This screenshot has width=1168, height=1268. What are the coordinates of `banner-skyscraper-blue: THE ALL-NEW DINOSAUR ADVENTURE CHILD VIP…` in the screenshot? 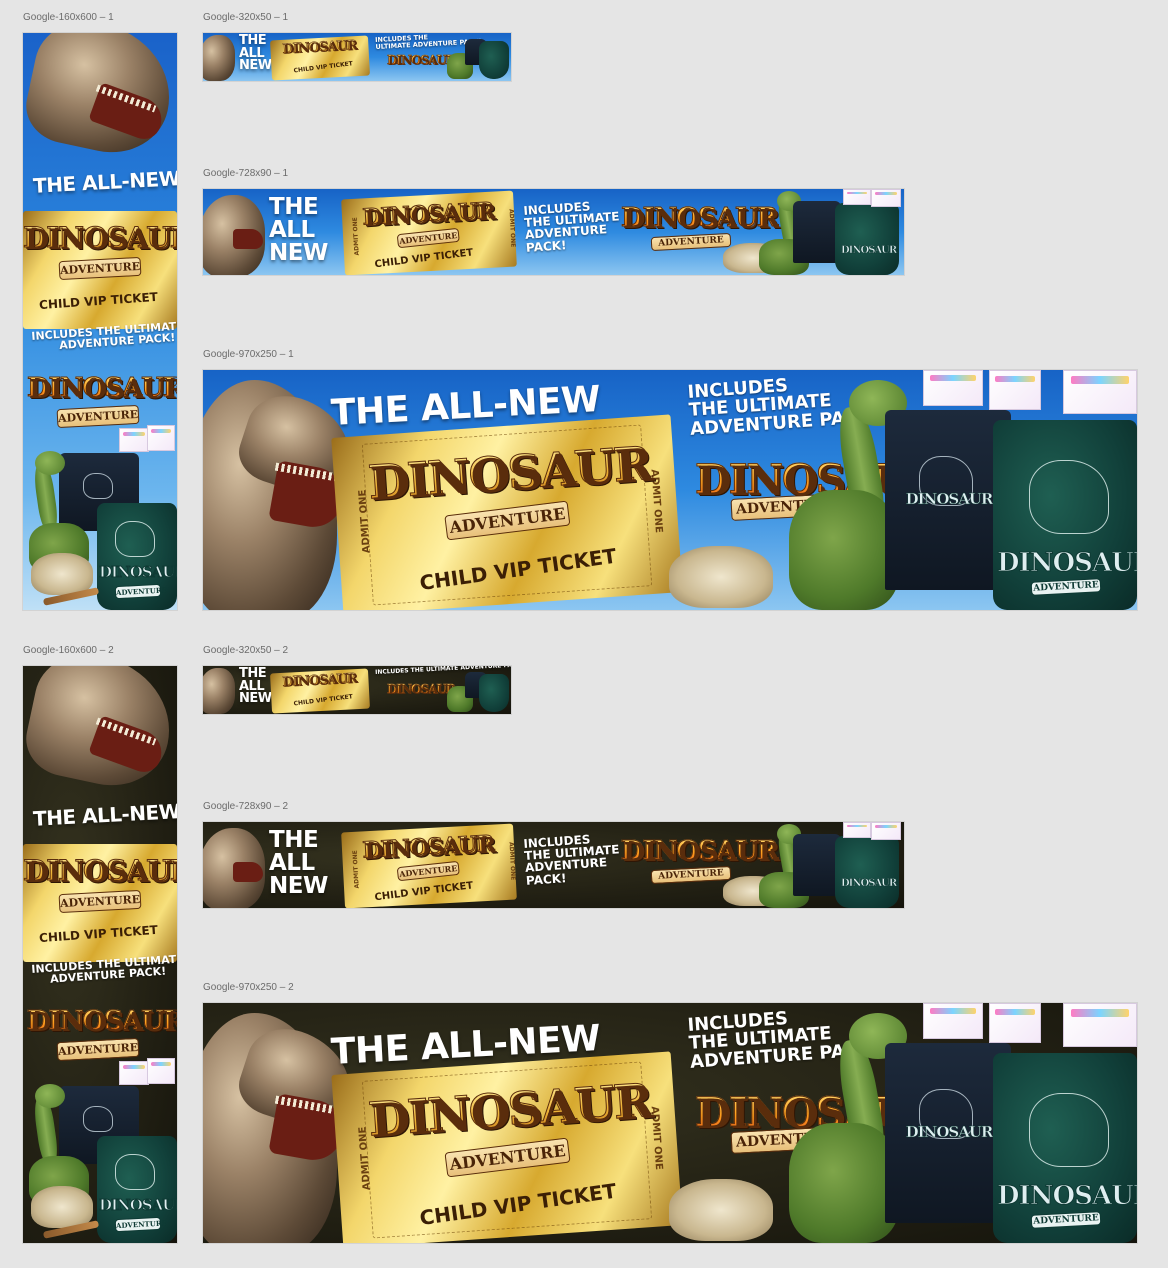 It's located at (100, 321).